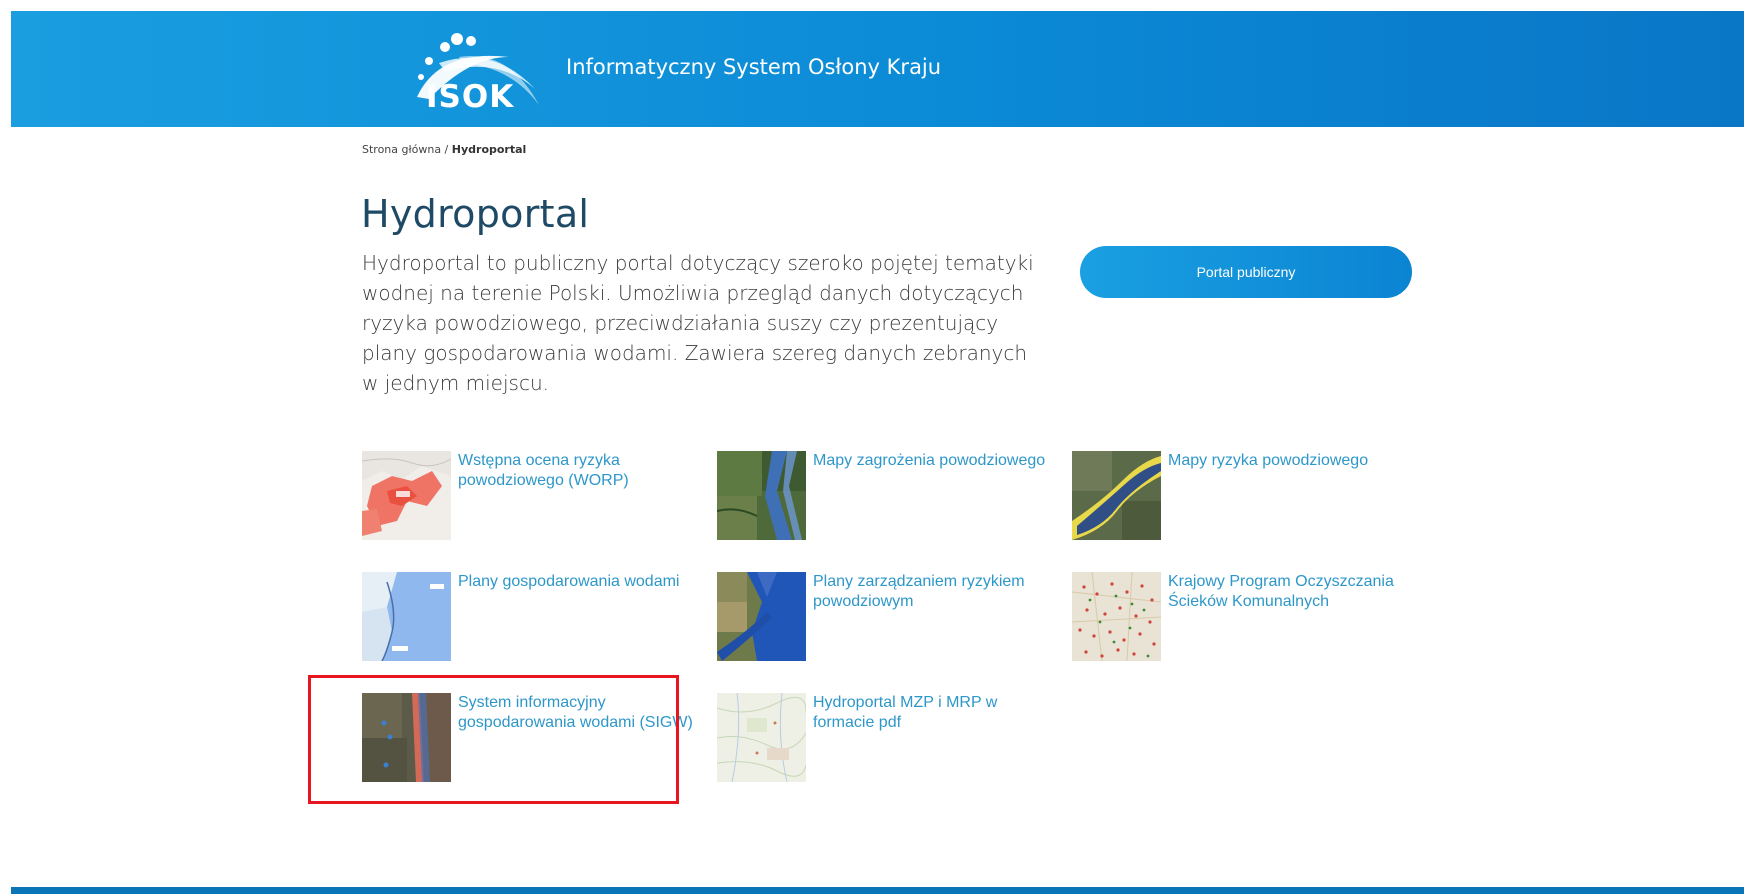  Describe the element at coordinates (877, 890) in the screenshot. I see `site-footer` at that location.